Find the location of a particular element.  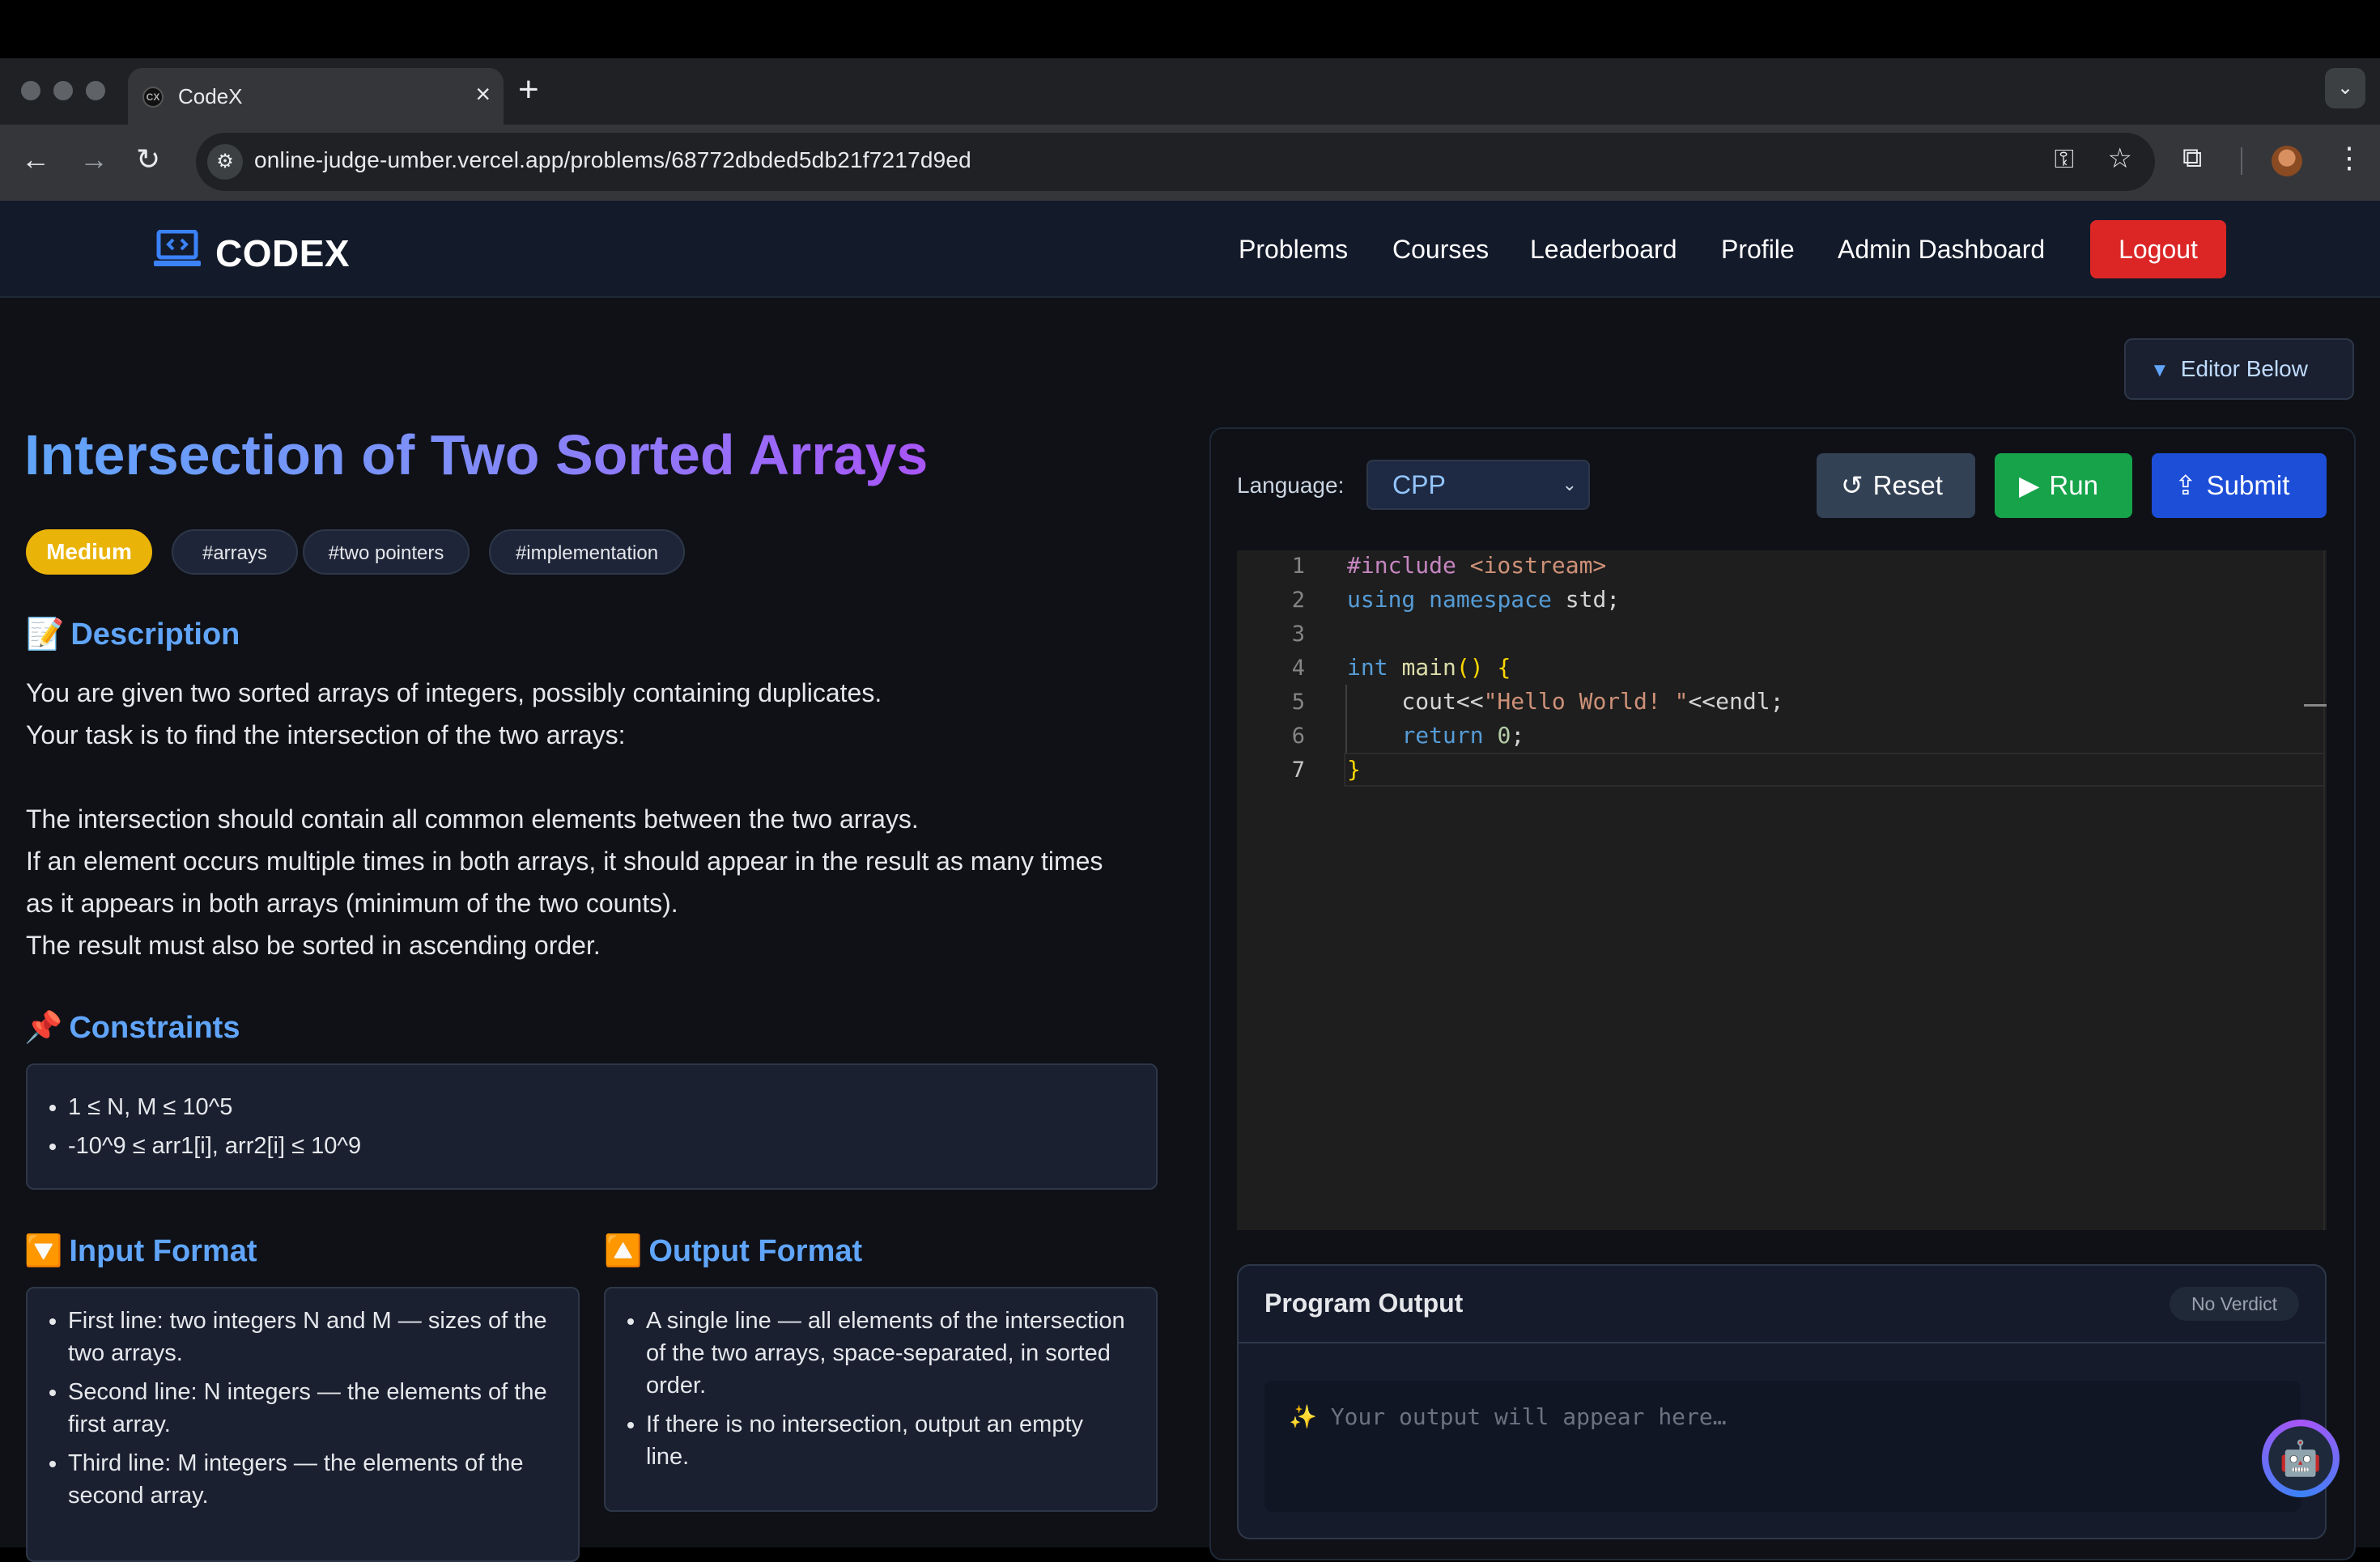

window-minimize-dot is located at coordinates (63, 90).